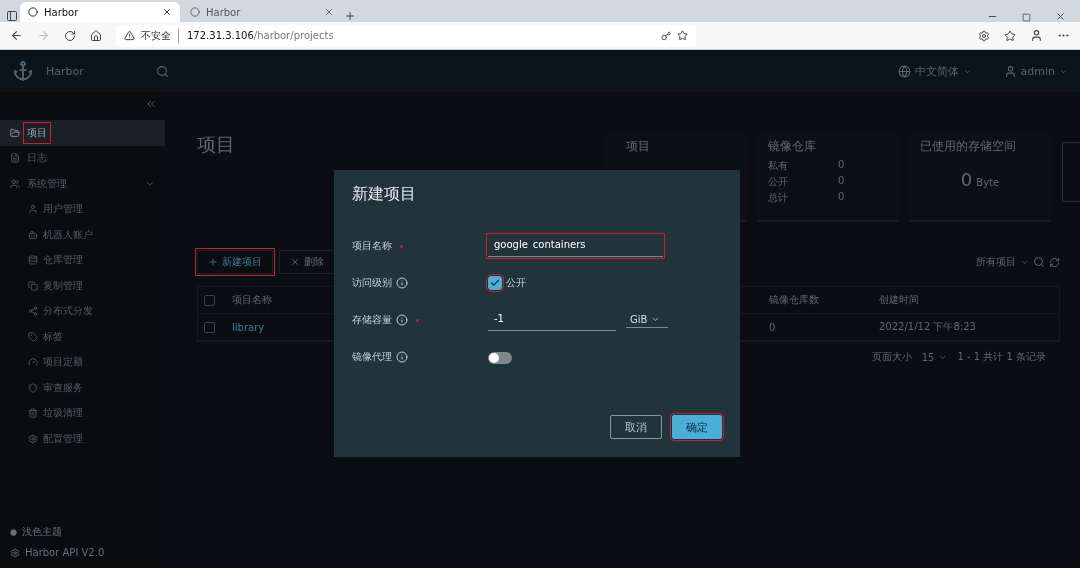 This screenshot has width=1080, height=568. I want to click on unit-select: GiB, so click(647, 320).